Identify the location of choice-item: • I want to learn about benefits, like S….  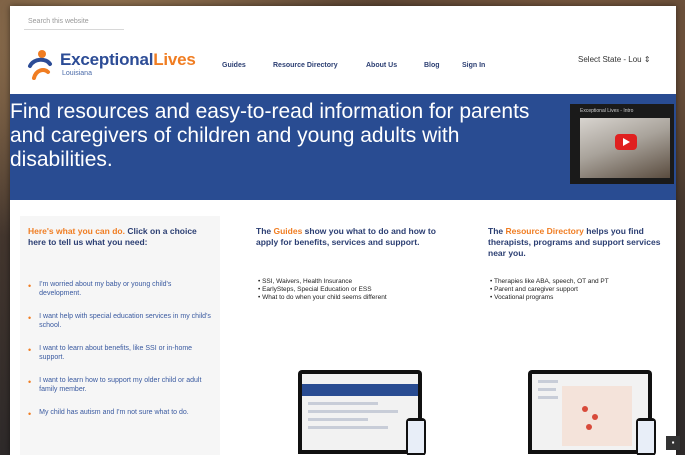
(121, 353).